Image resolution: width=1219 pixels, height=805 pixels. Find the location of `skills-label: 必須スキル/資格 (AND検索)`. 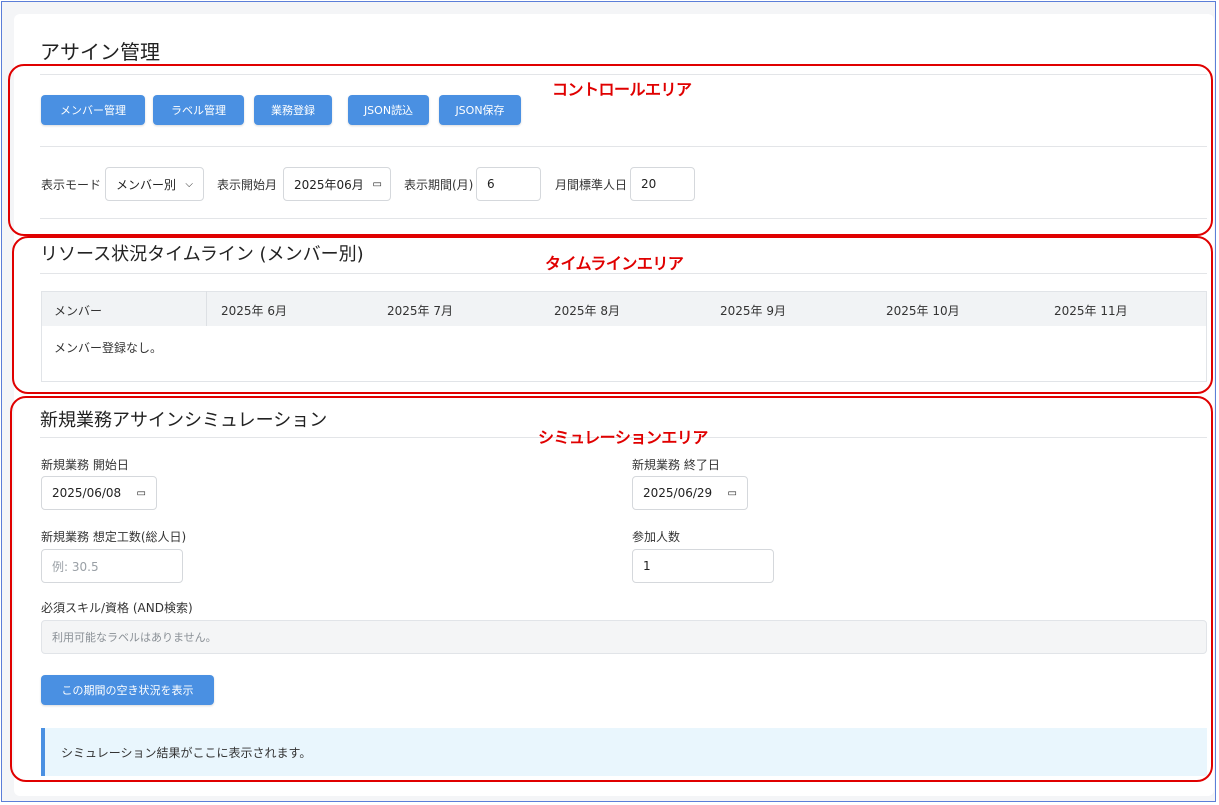

skills-label: 必須スキル/資格 (AND検索) is located at coordinates (117, 608).